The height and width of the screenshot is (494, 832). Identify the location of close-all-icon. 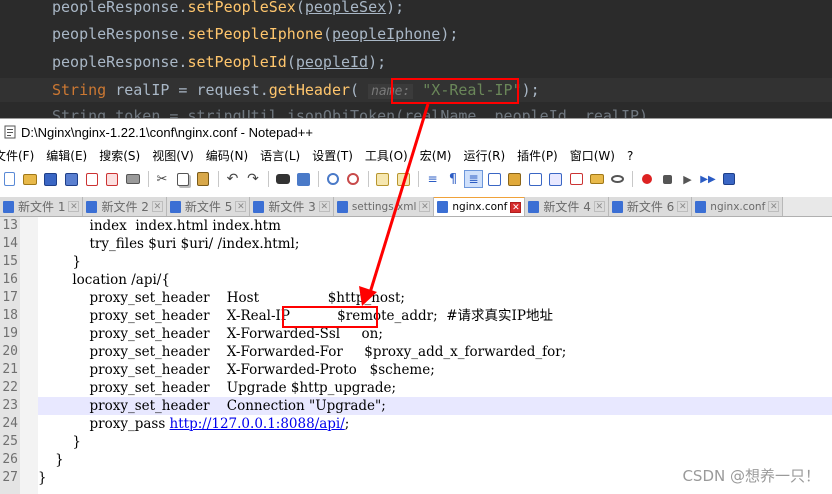
(112, 179).